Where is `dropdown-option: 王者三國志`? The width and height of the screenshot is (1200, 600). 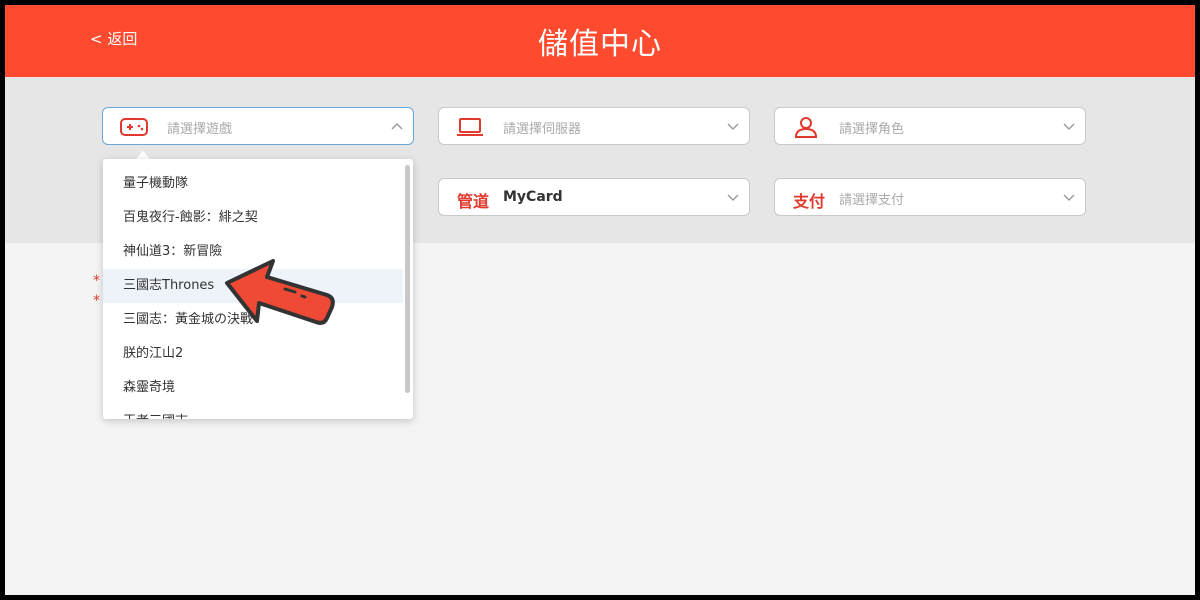
dropdown-option: 王者三國志 is located at coordinates (253, 412).